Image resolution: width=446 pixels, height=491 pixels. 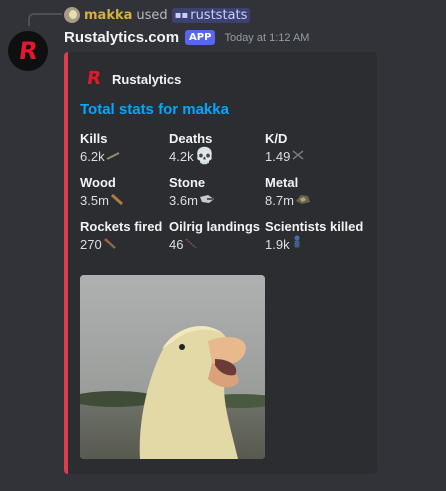 What do you see at coordinates (200, 37) in the screenshot?
I see `app-badge: APP` at bounding box center [200, 37].